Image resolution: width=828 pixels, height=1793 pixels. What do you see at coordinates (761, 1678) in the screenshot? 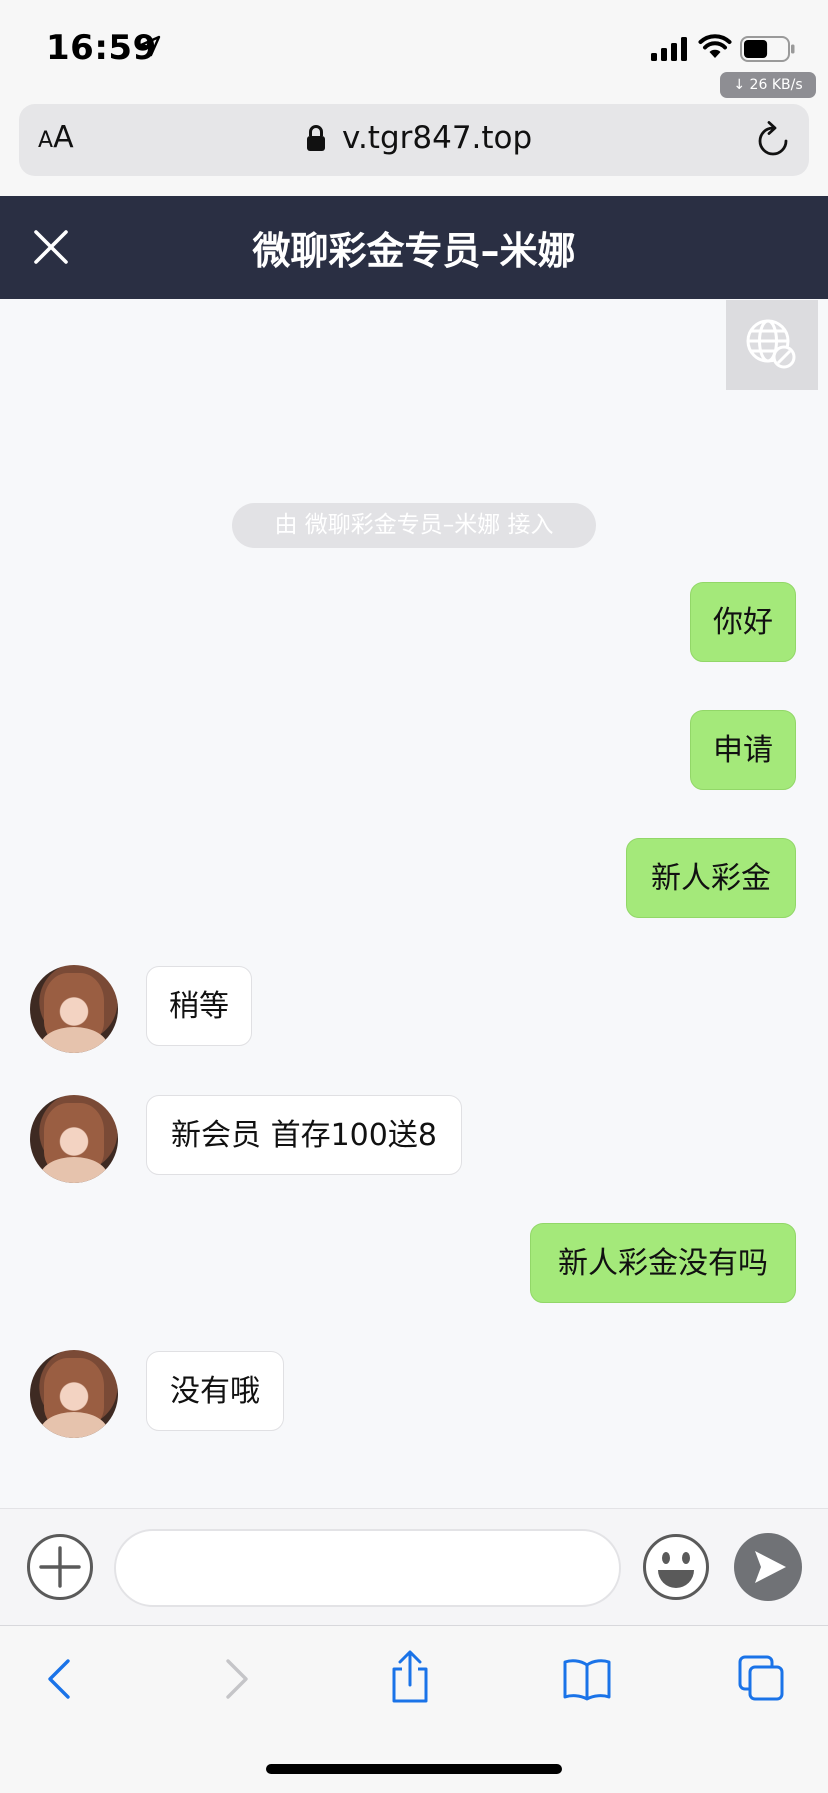
I see `tabs-icon` at bounding box center [761, 1678].